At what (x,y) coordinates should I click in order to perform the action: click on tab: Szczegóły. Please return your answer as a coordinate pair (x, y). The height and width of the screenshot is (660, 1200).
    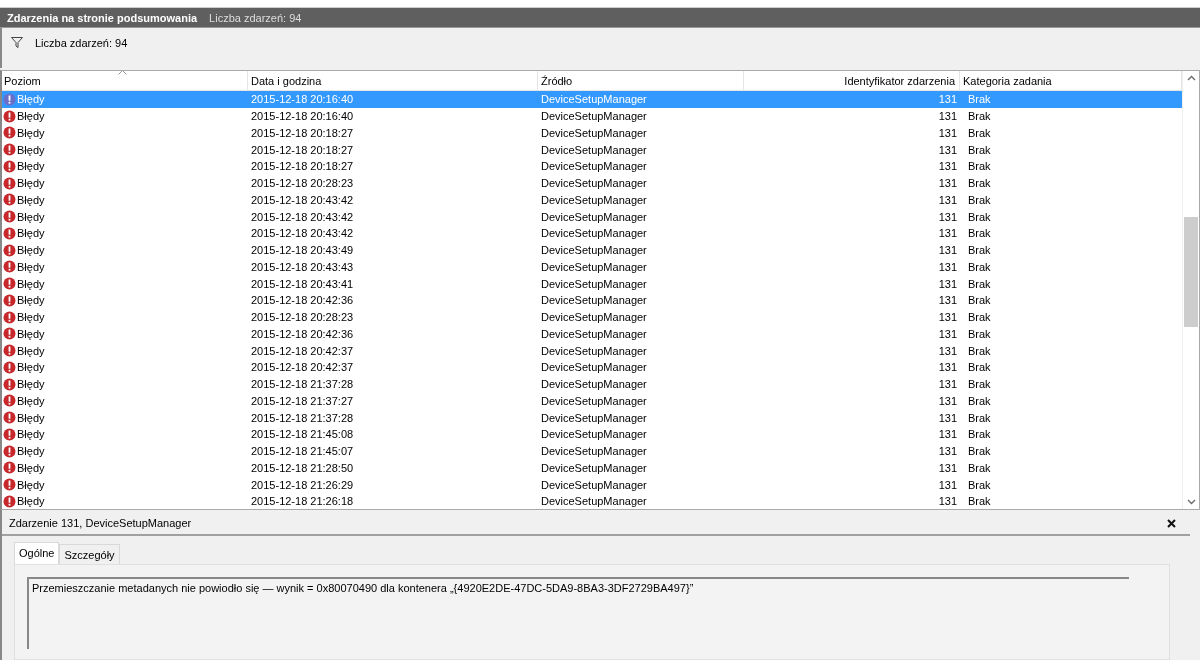
    Looking at the image, I should click on (89, 554).